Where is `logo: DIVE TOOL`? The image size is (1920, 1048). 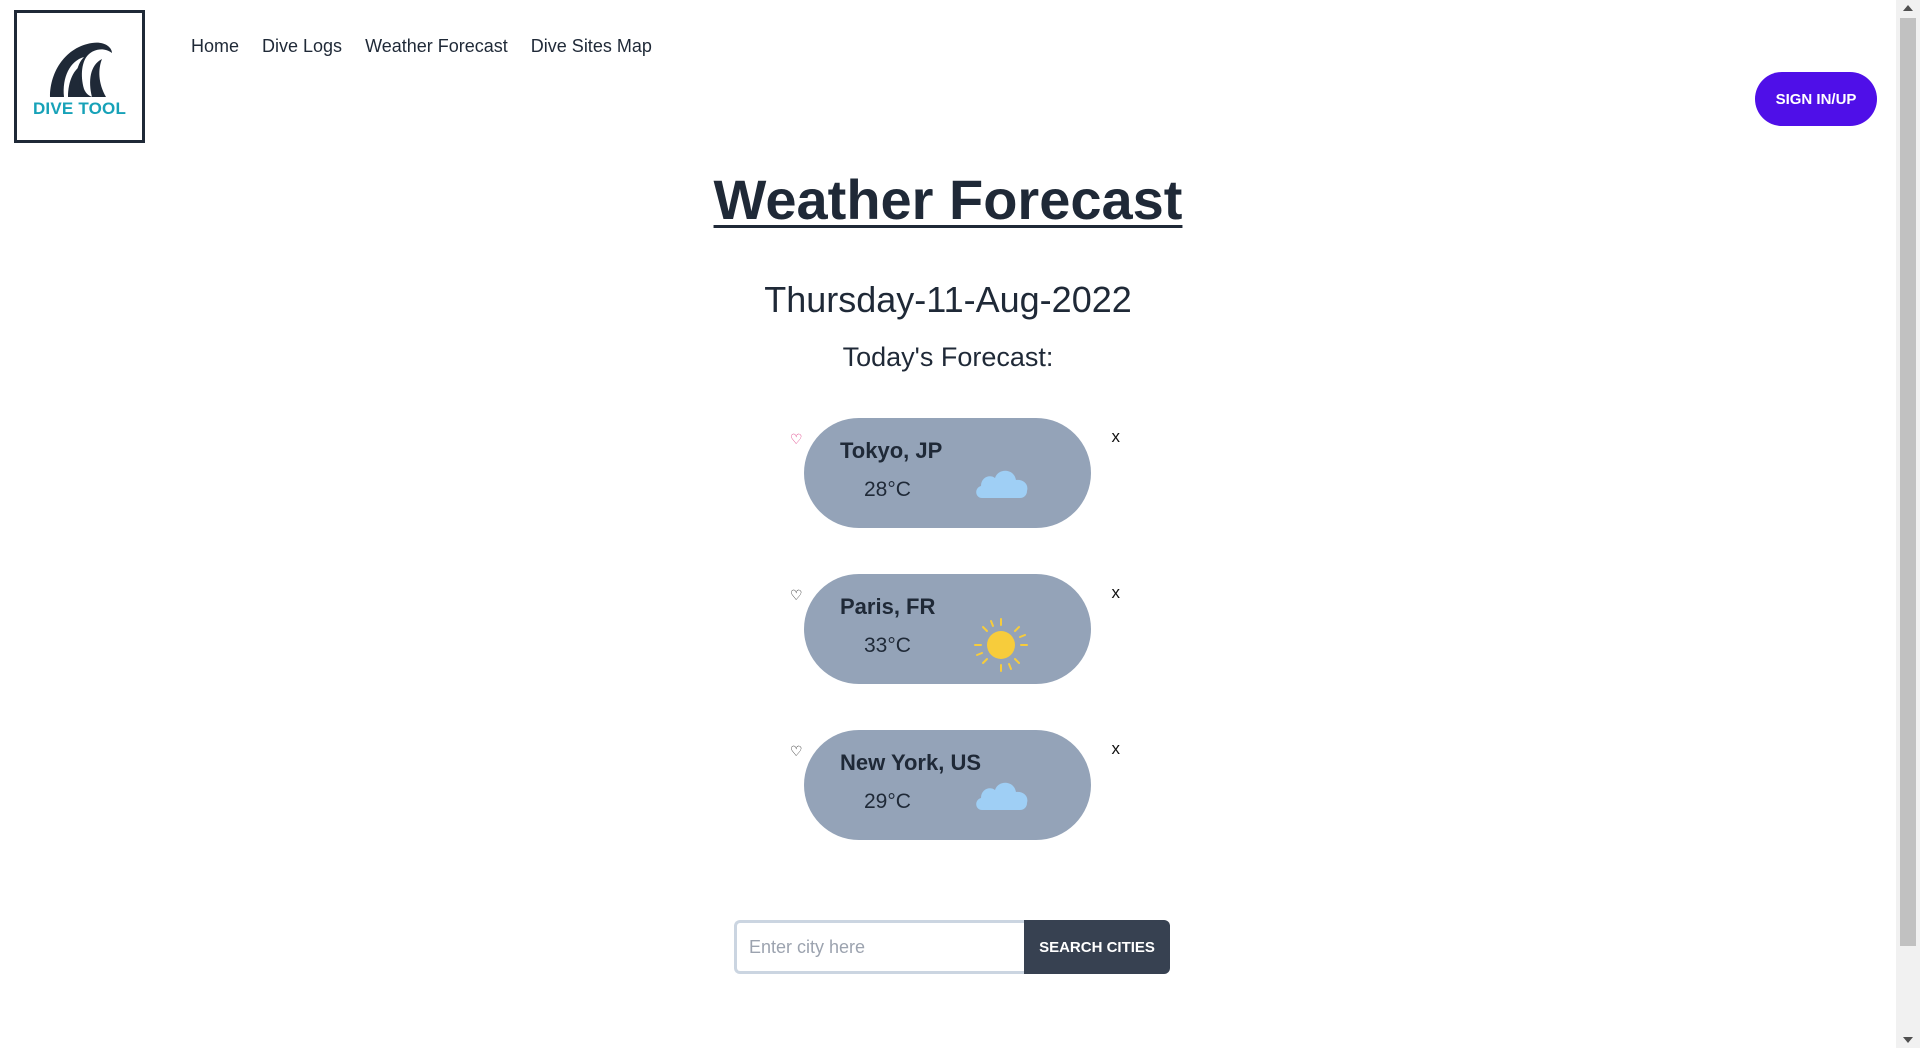
logo: DIVE TOOL is located at coordinates (79, 76).